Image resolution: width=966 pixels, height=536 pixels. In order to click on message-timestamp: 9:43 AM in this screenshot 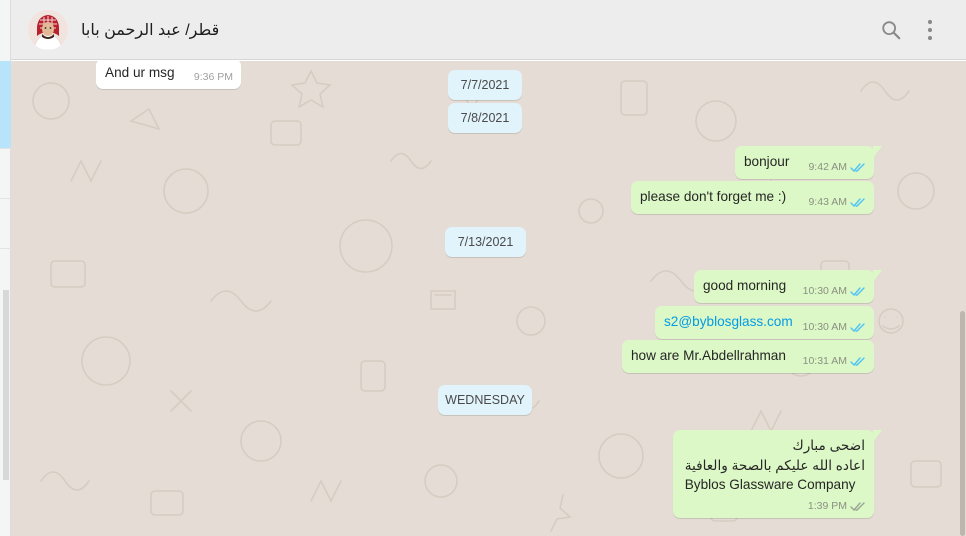, I will do `click(827, 202)`.